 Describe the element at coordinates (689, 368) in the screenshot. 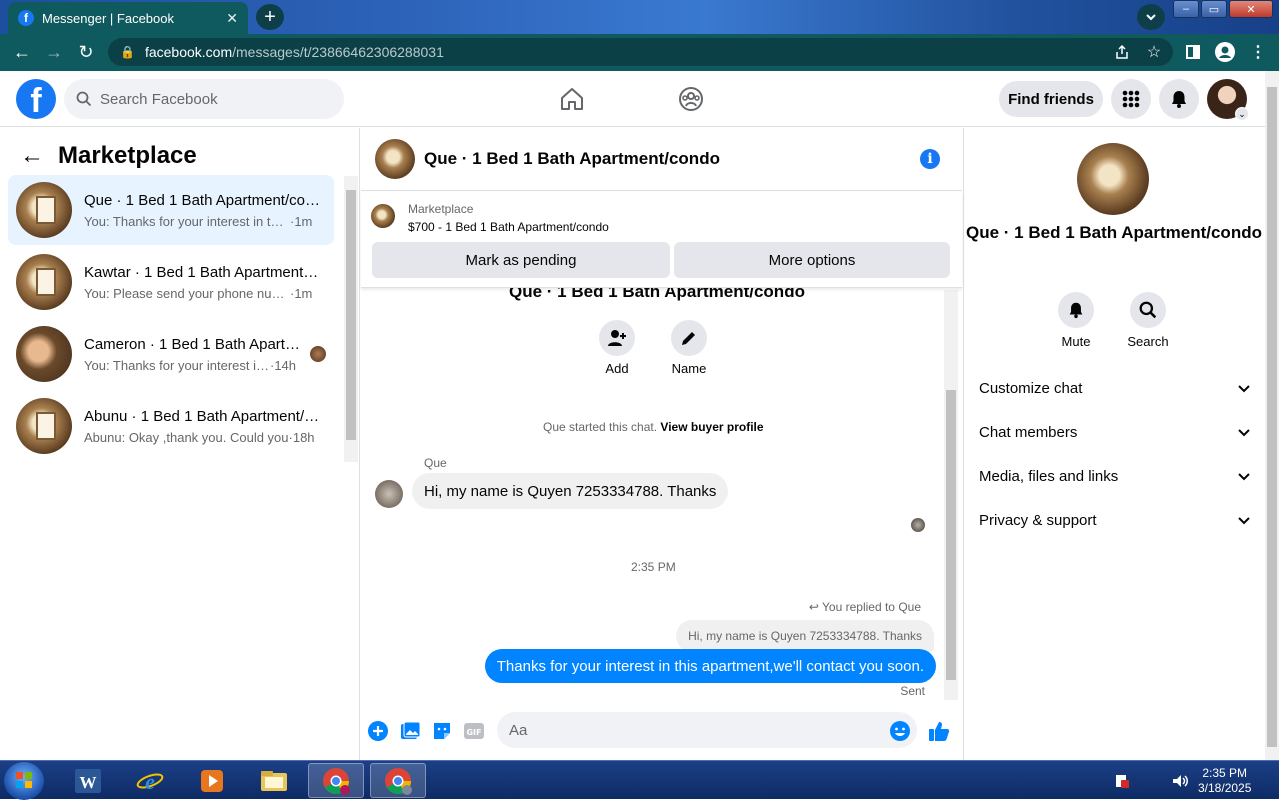

I see `name-label: Name` at that location.